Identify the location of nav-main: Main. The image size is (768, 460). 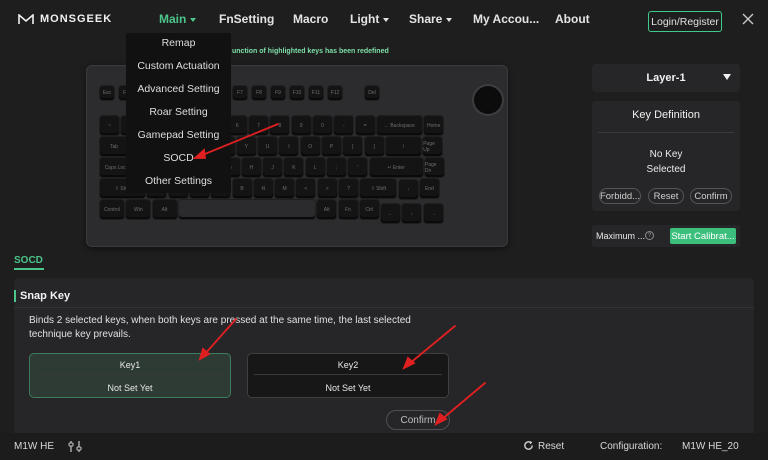
(178, 19).